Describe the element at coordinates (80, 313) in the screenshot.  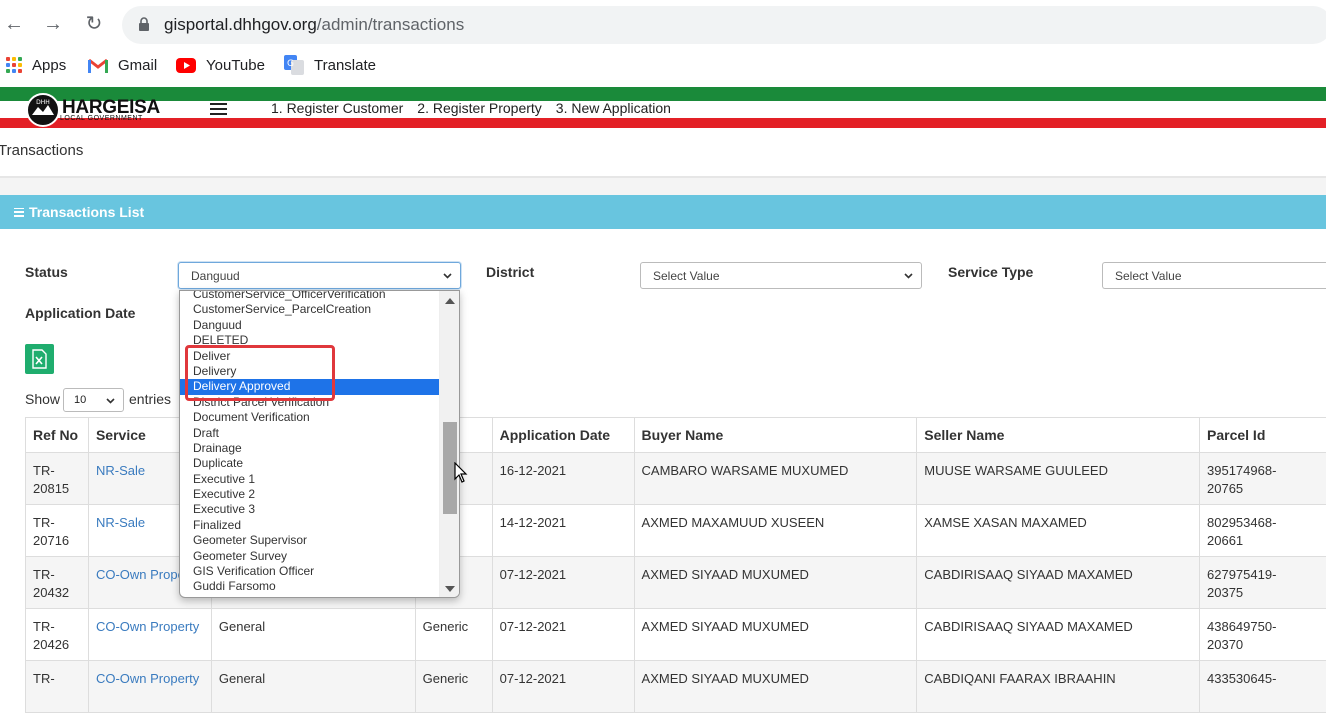
I see `application-date-label: Application Date` at that location.